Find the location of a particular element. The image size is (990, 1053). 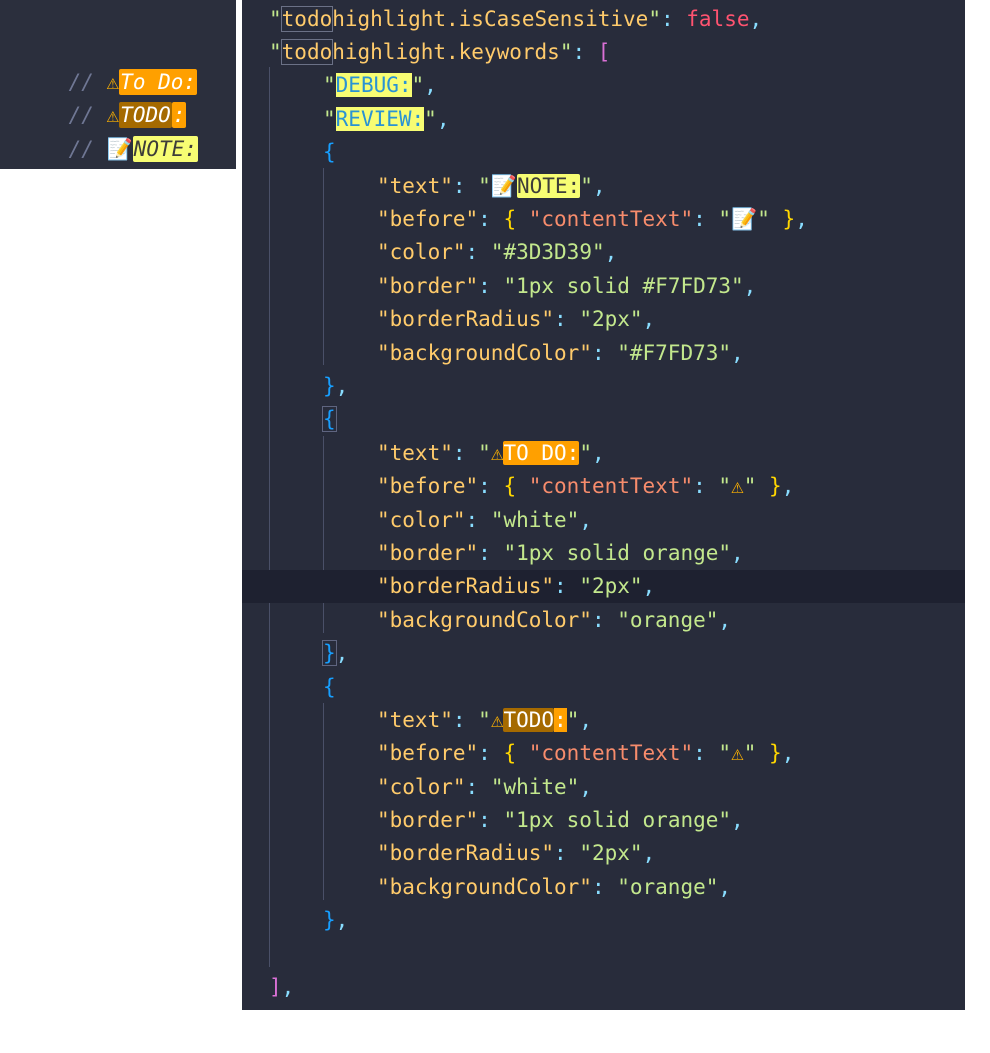

open-brace: { is located at coordinates (329, 419).